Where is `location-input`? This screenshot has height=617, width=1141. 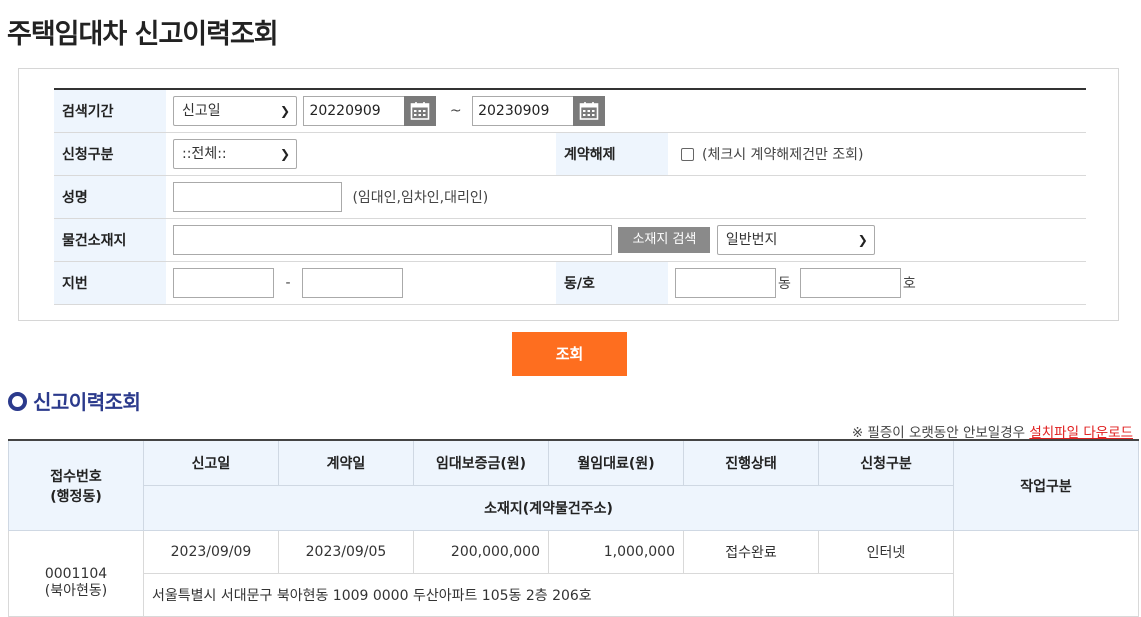 location-input is located at coordinates (392, 240).